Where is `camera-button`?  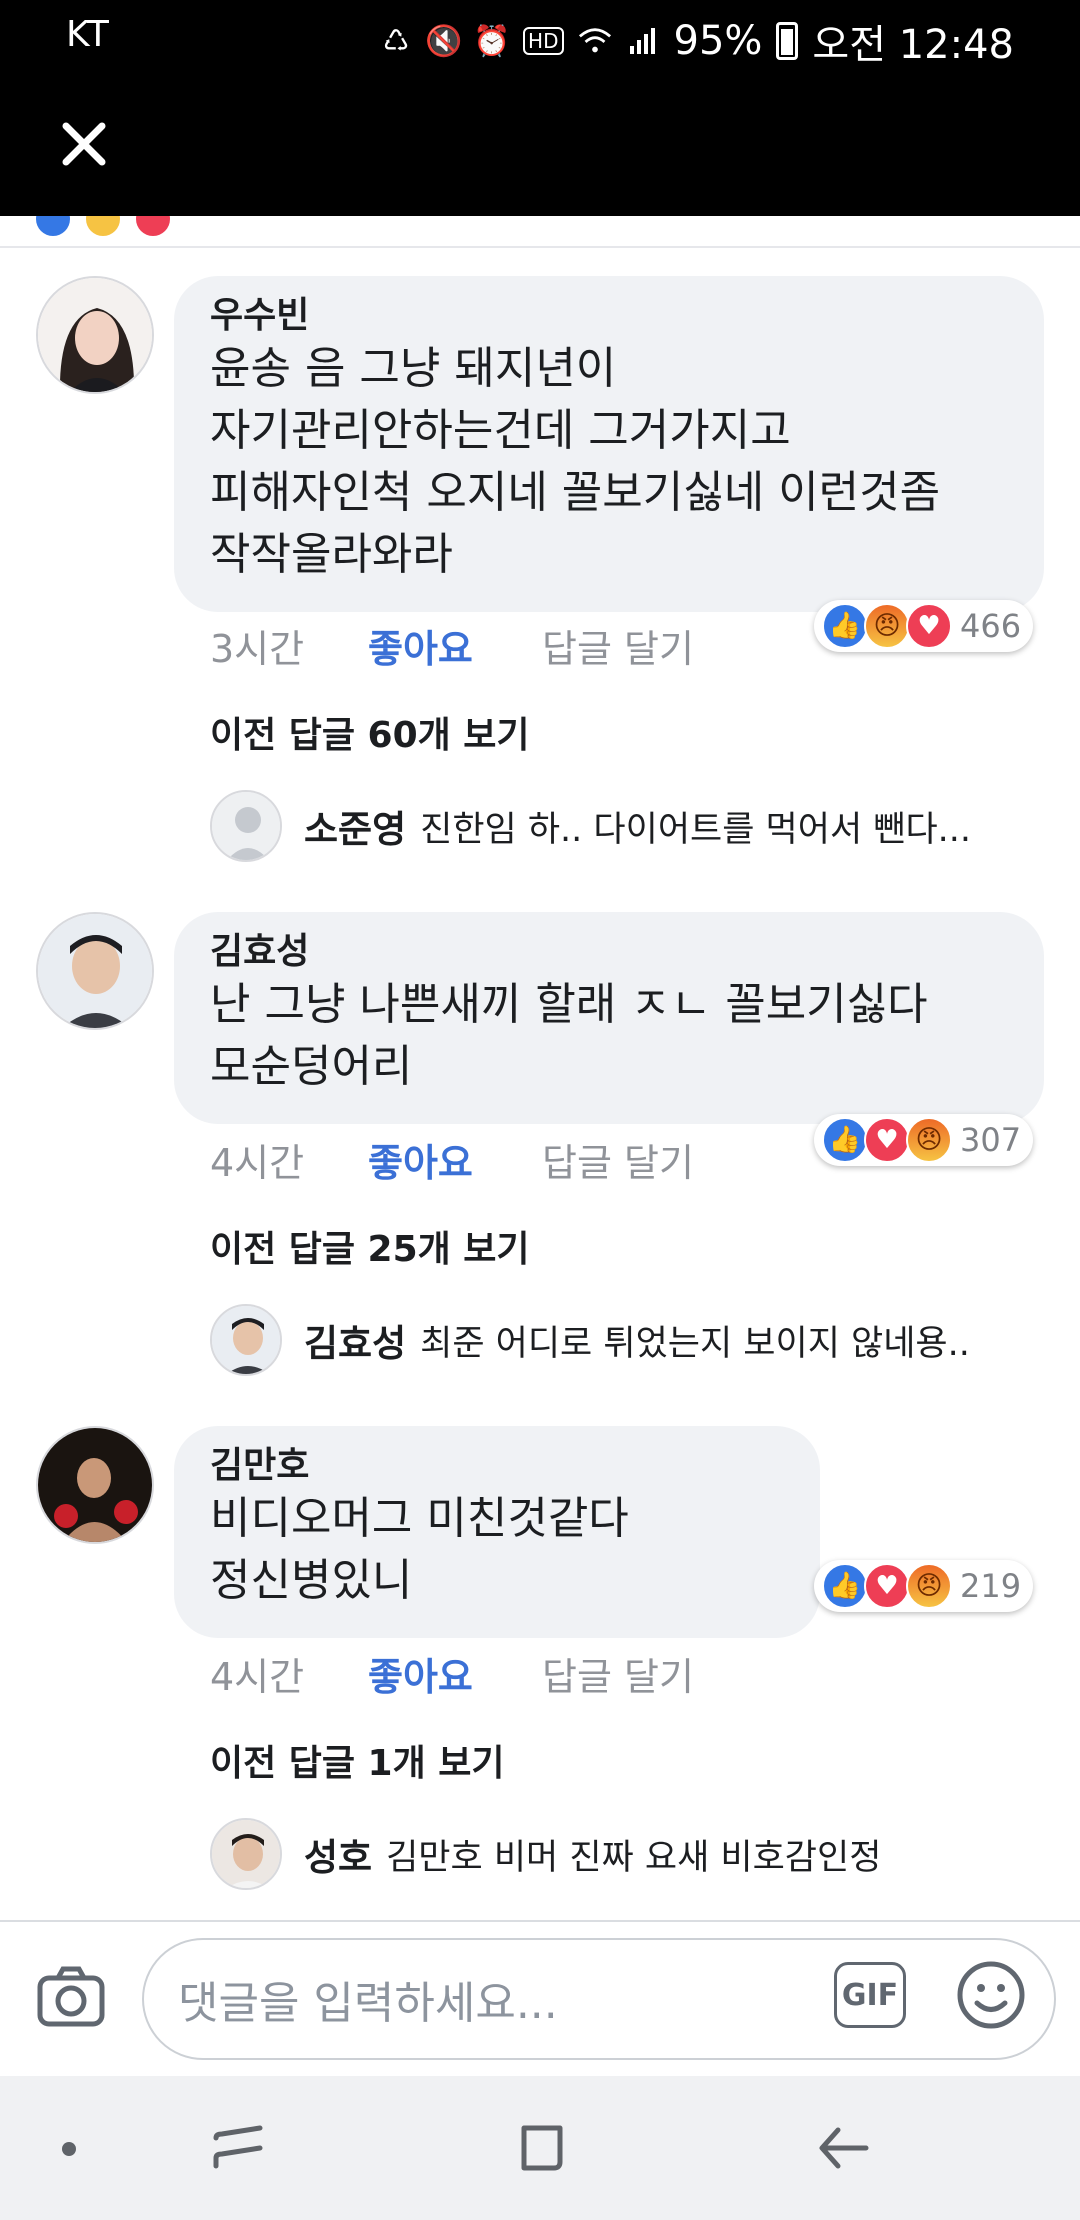
camera-button is located at coordinates (71, 1997).